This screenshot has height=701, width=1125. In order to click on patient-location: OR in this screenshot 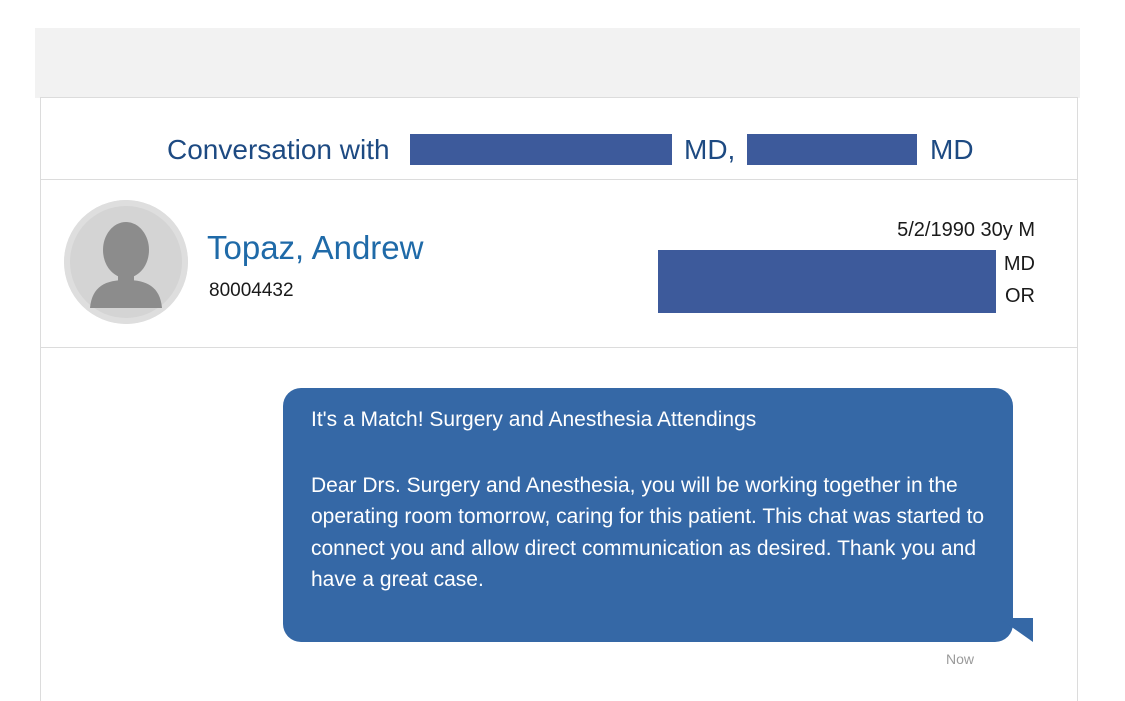, I will do `click(1020, 296)`.